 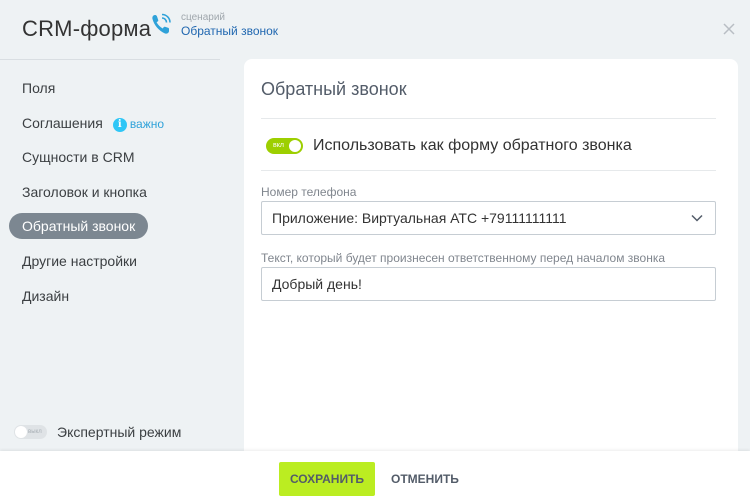 What do you see at coordinates (729, 29) in the screenshot?
I see `close-icon` at bounding box center [729, 29].